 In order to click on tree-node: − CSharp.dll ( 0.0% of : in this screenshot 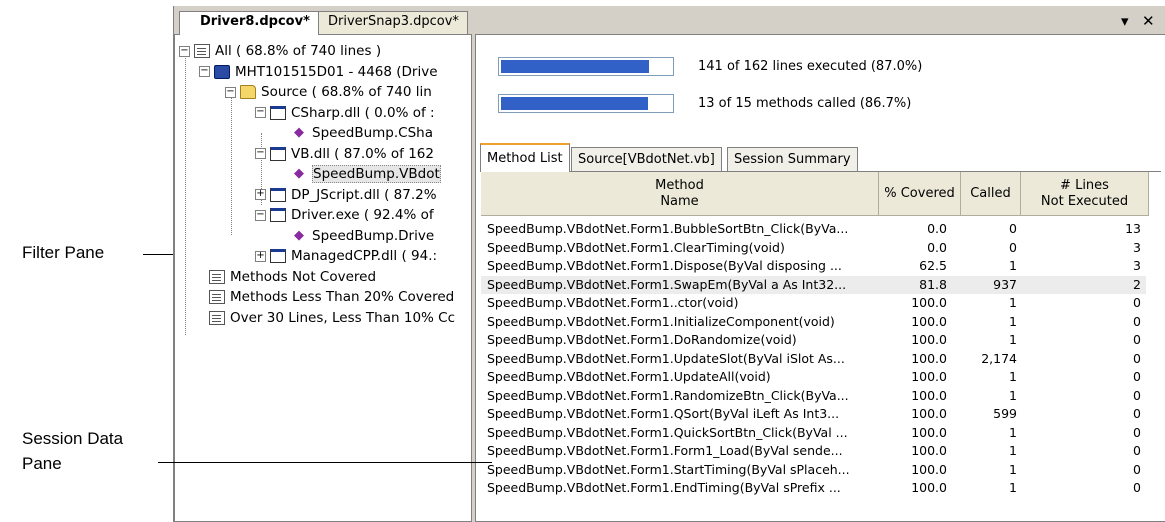, I will do `click(345, 113)`.